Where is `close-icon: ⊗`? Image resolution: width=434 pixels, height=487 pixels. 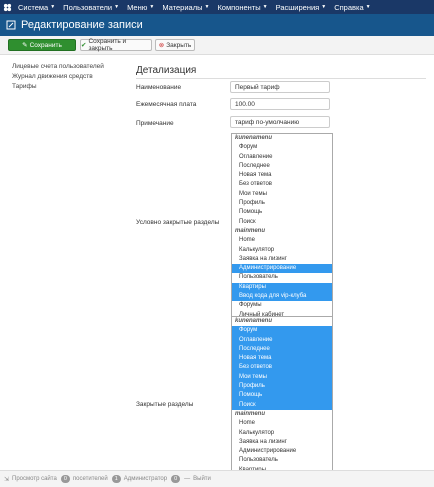 close-icon: ⊗ is located at coordinates (161, 45).